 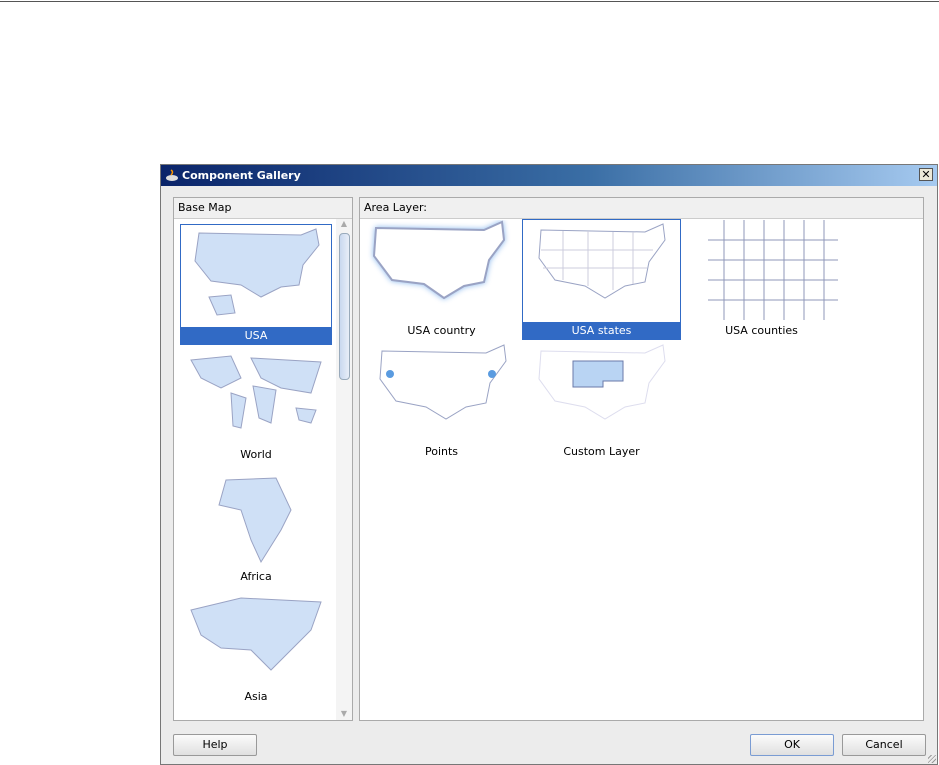 What do you see at coordinates (601, 451) in the screenshot?
I see `custom-layer-label: Custom Layer` at bounding box center [601, 451].